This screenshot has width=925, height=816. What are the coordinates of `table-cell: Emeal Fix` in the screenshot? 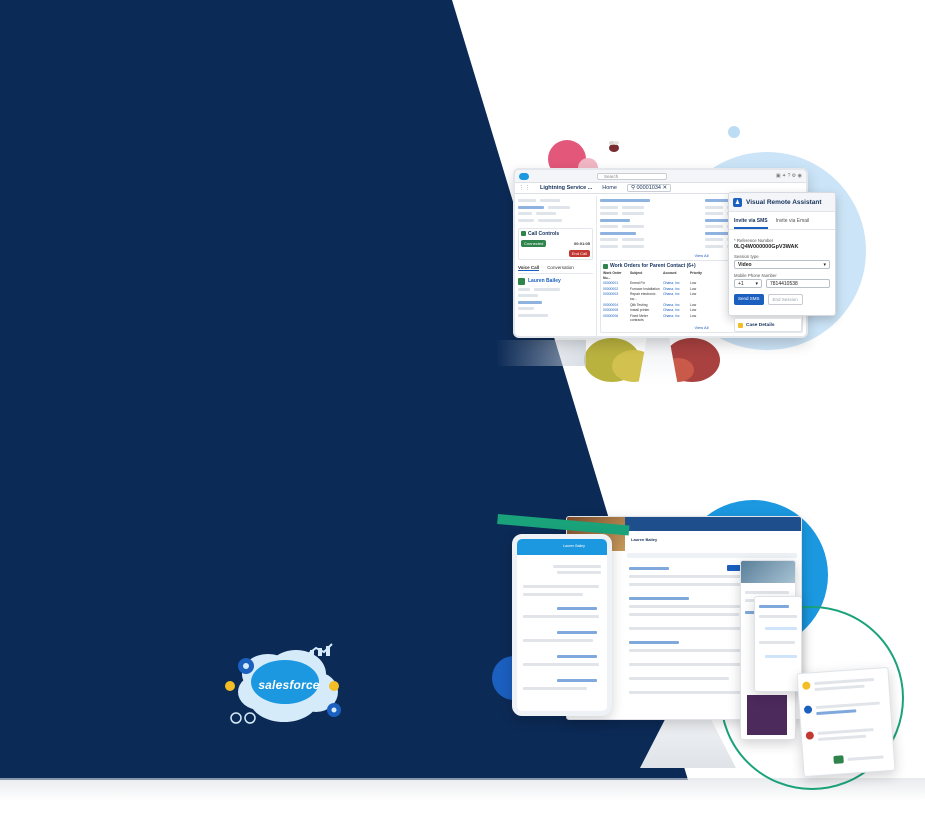 It's located at (638, 283).